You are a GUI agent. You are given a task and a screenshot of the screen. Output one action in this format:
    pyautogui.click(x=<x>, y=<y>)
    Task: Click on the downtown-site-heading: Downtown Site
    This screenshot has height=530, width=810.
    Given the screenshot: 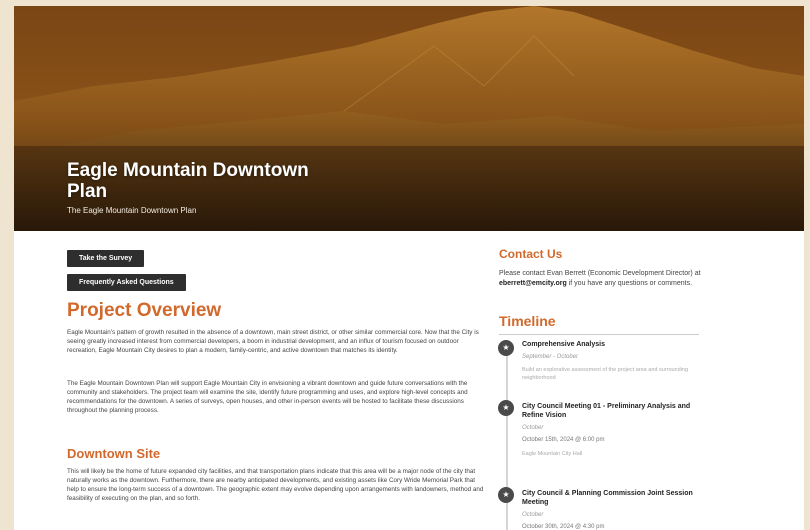 What is the action you would take?
    pyautogui.click(x=114, y=453)
    